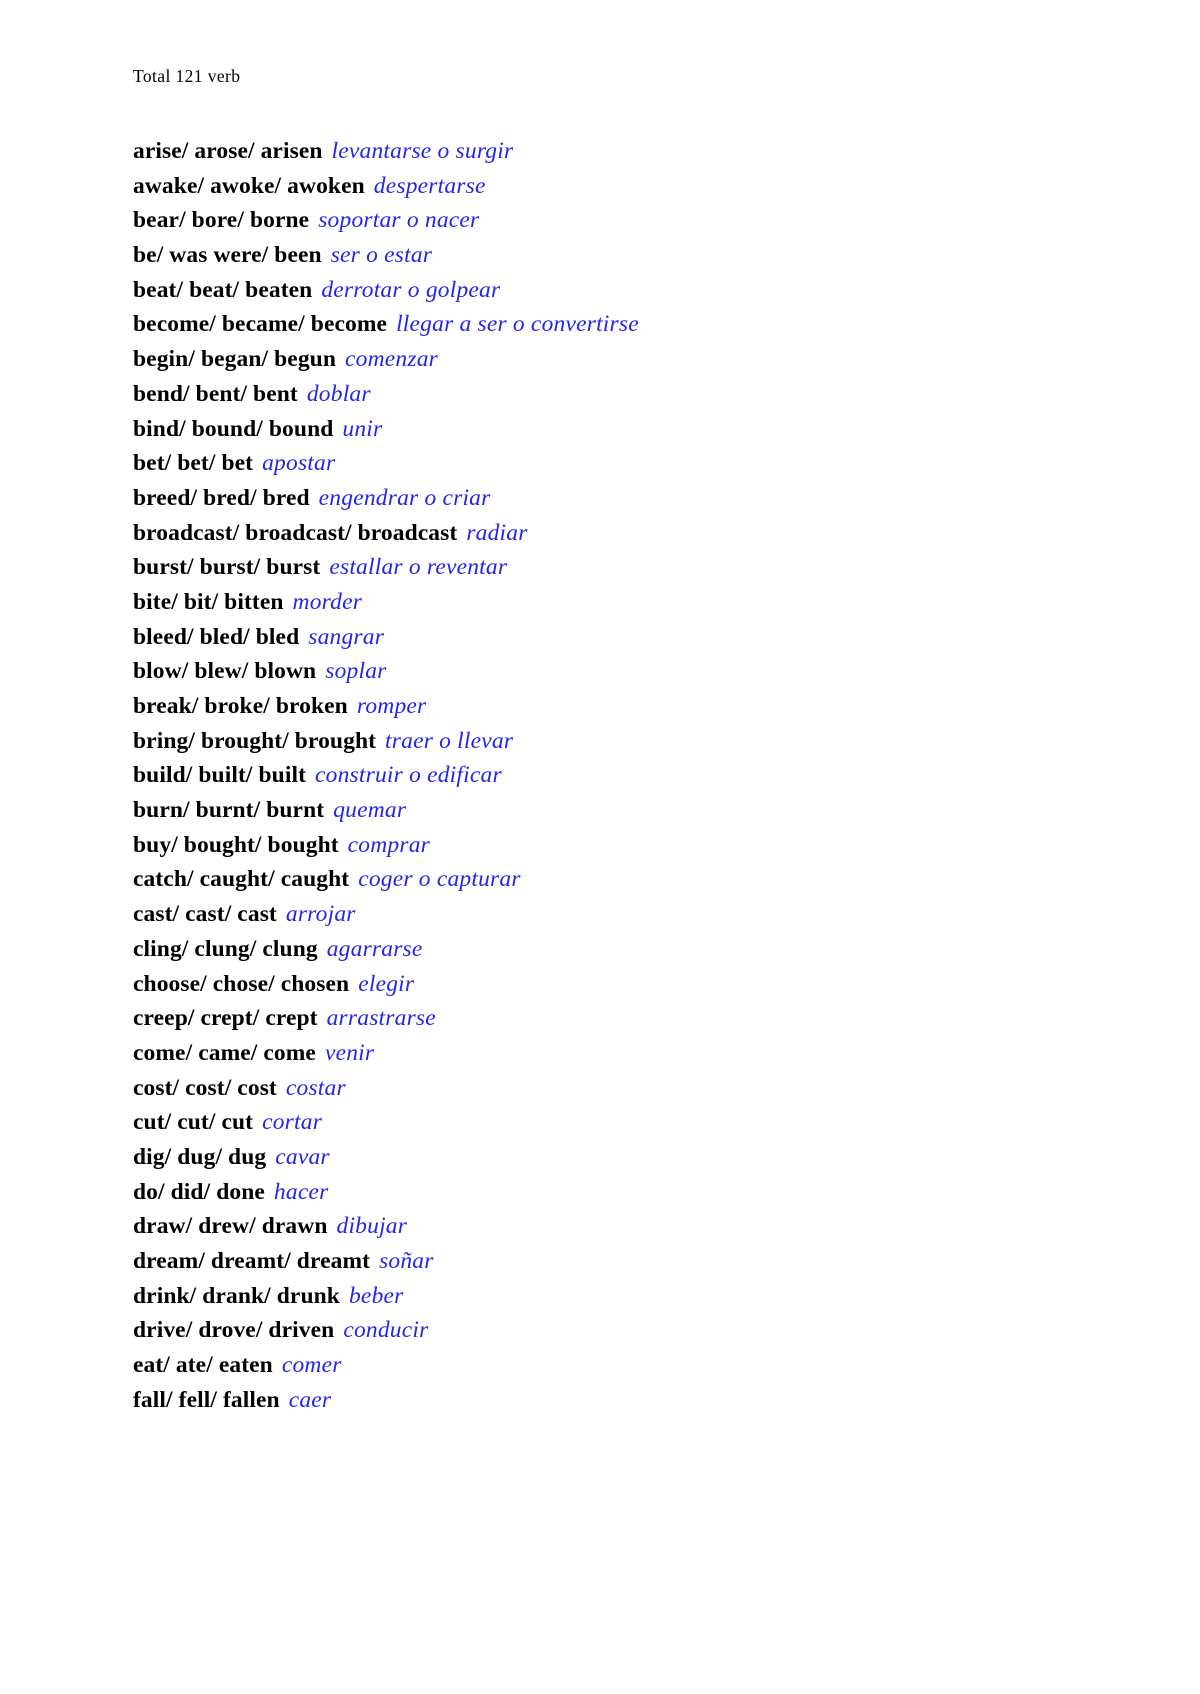 The height and width of the screenshot is (1694, 1200). I want to click on verb-translation: ser o estar, so click(381, 255).